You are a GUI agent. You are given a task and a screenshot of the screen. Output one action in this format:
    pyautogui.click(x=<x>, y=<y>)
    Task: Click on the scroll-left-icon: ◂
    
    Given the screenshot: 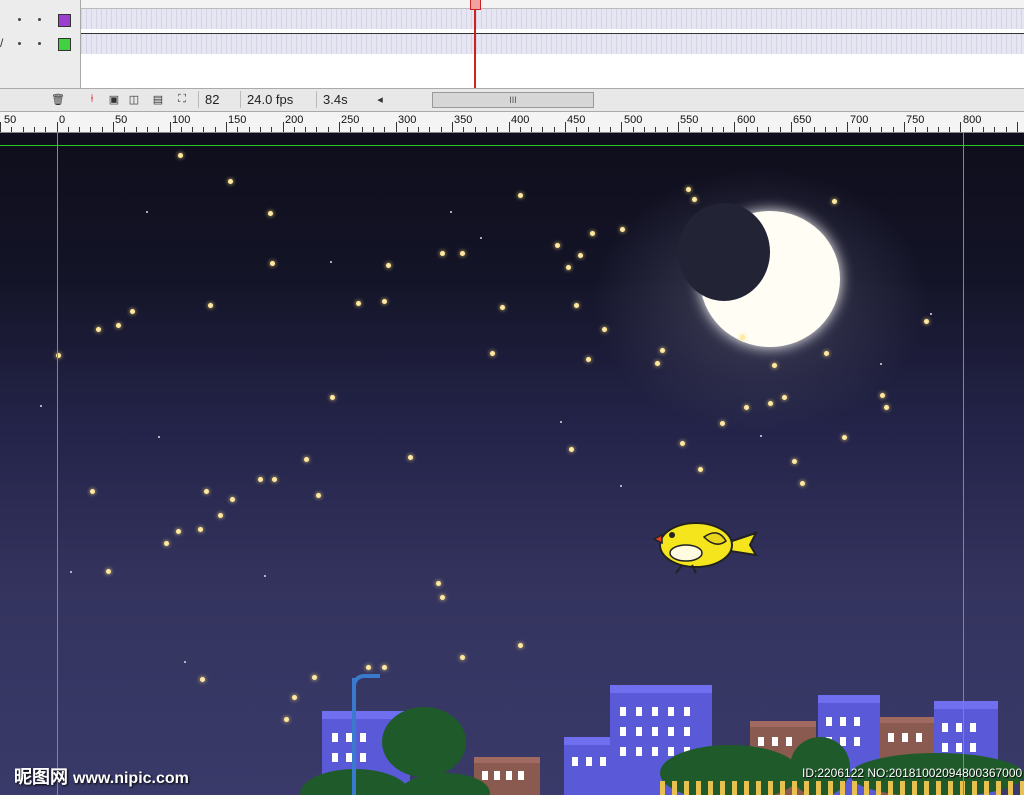 What is the action you would take?
    pyautogui.click(x=380, y=99)
    